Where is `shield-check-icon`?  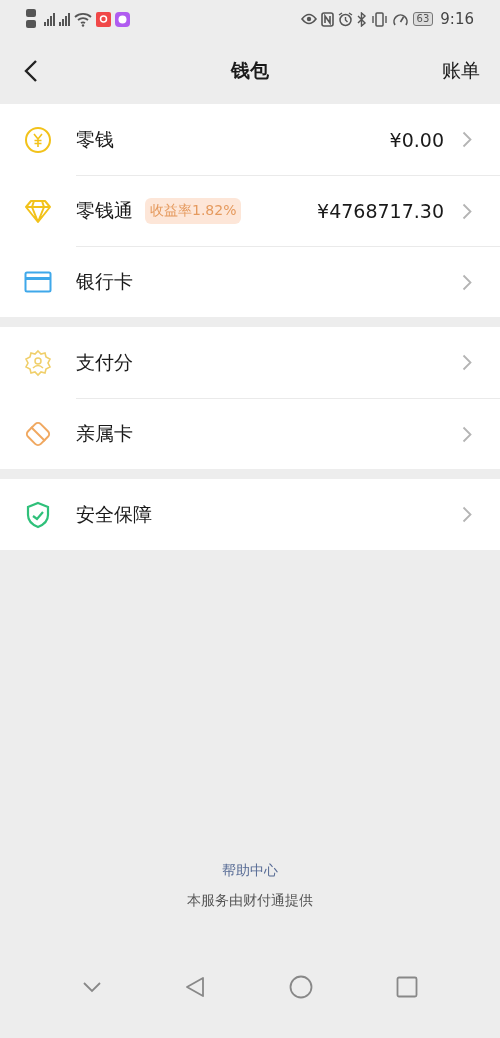
shield-check-icon is located at coordinates (38, 514).